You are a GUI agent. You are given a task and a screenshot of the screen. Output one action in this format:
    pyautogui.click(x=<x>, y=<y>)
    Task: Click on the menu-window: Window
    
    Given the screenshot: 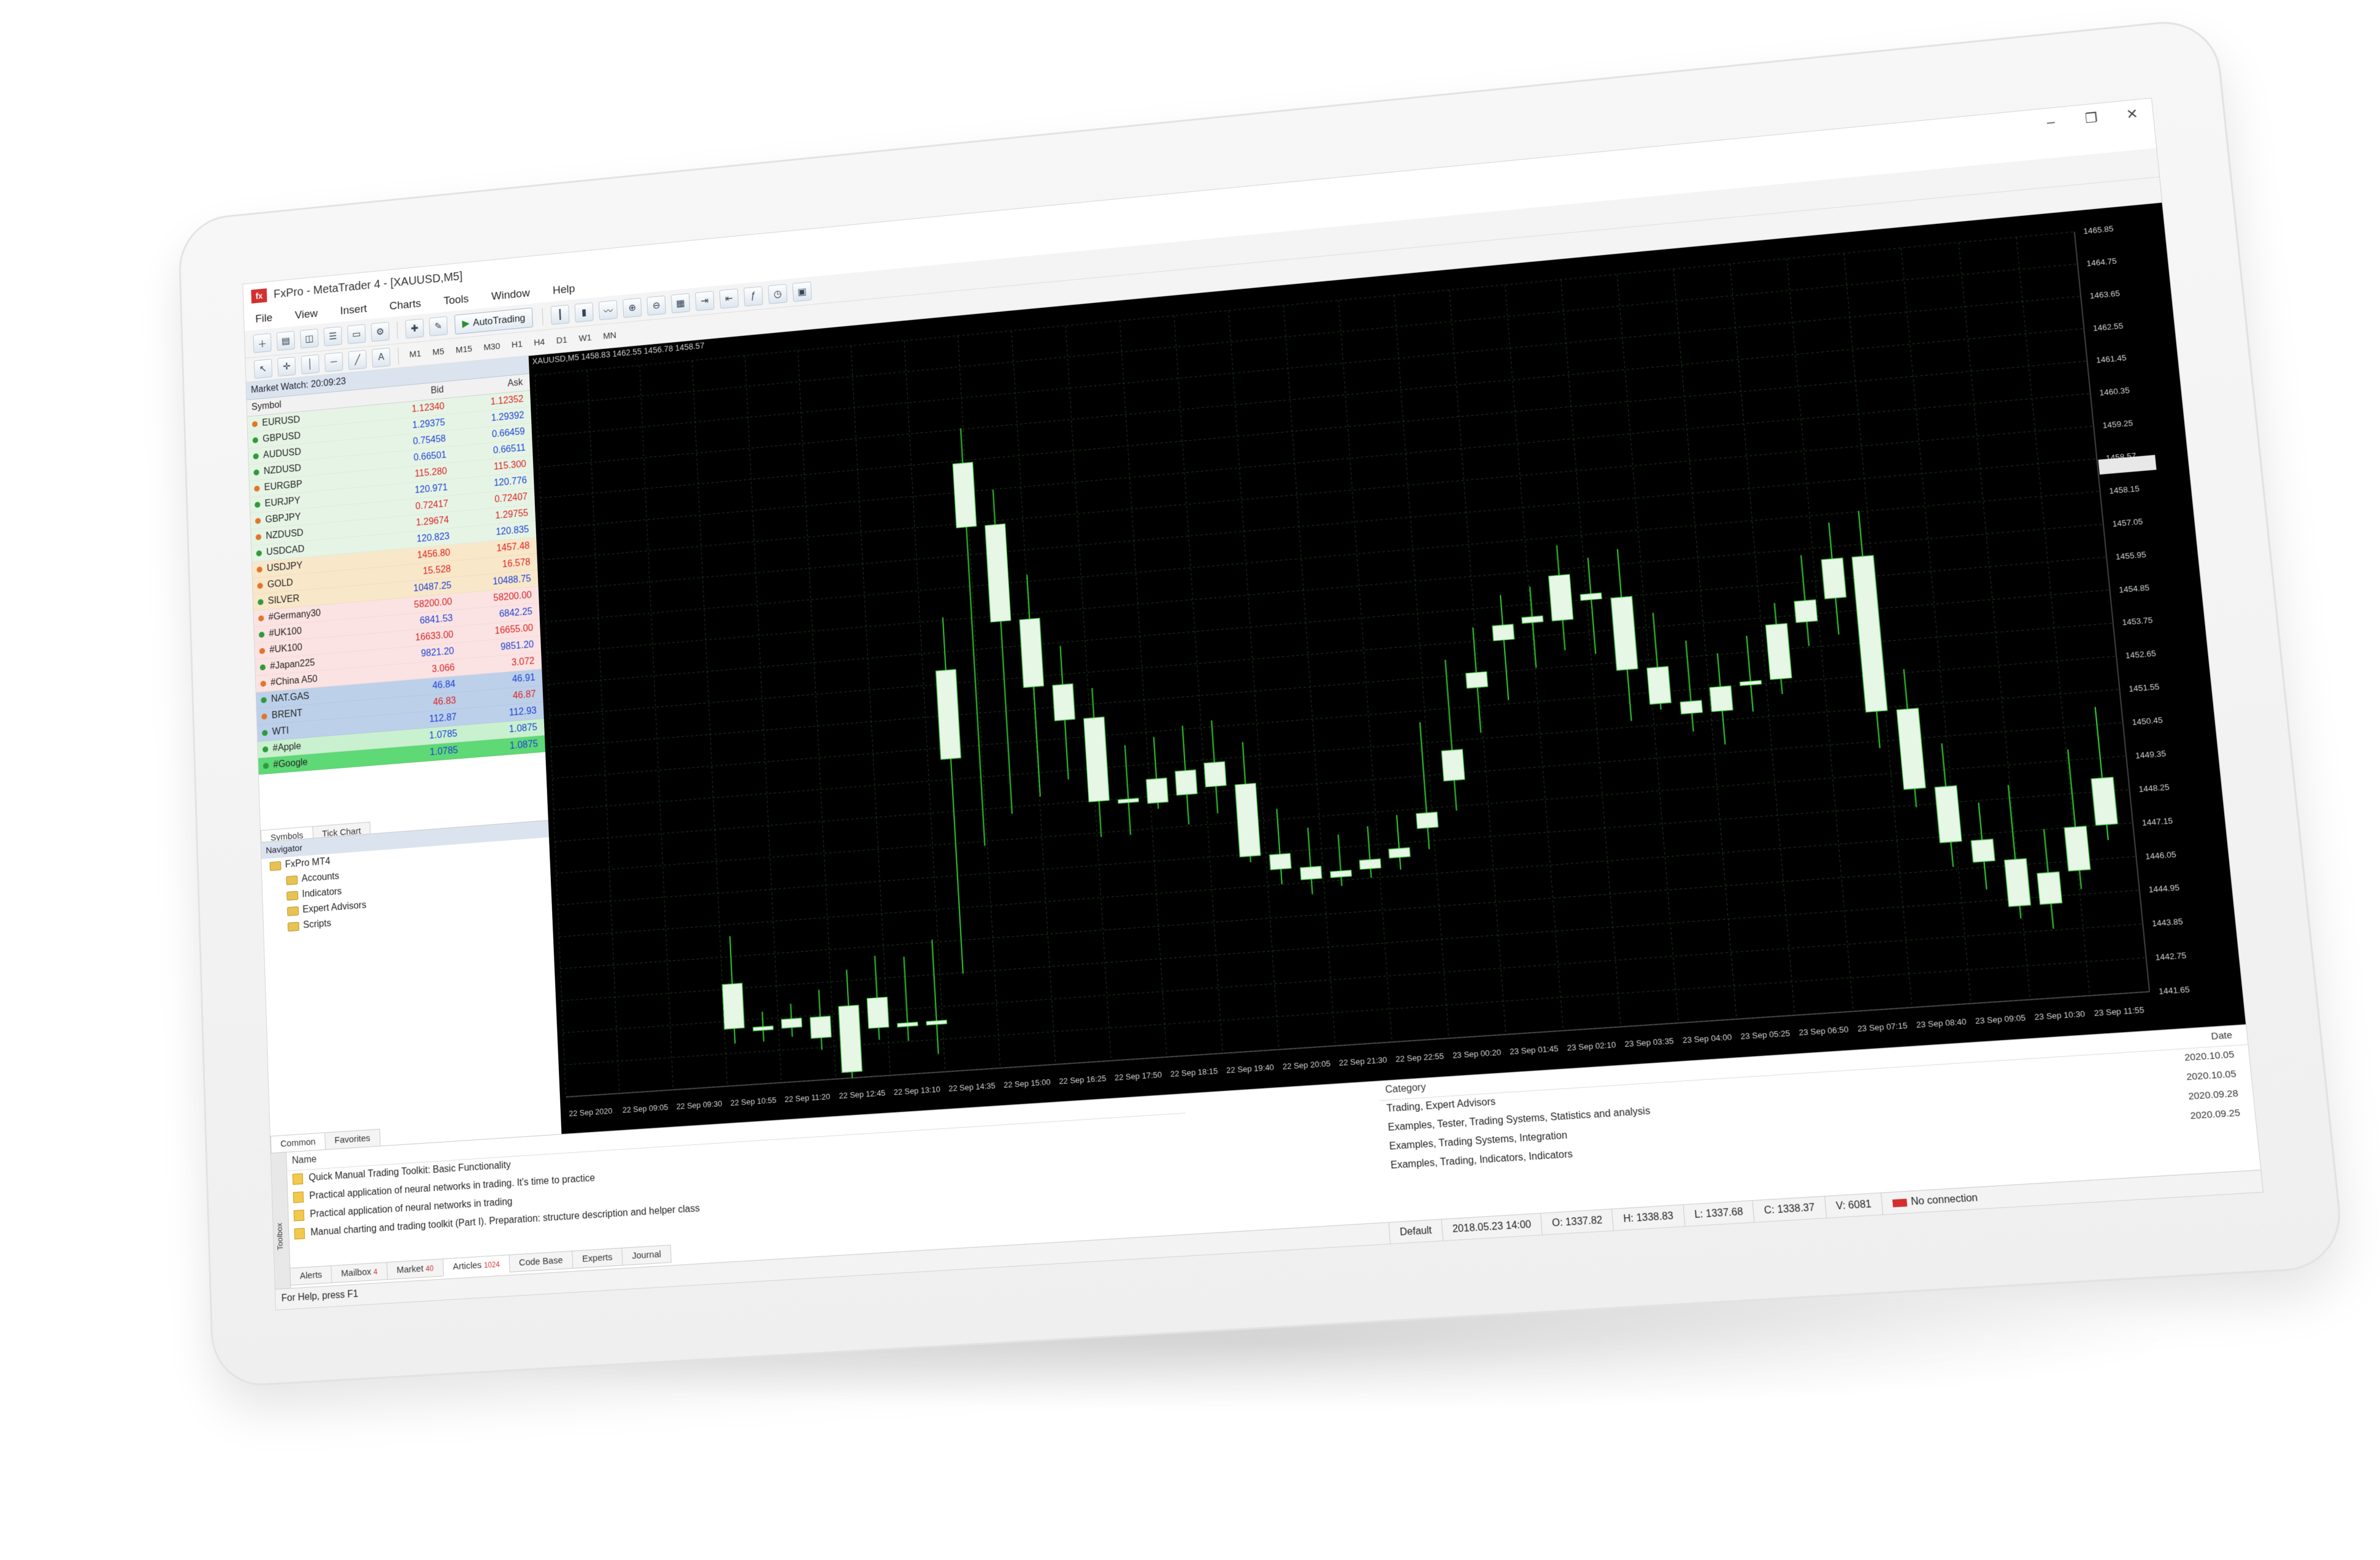 What is the action you would take?
    pyautogui.click(x=511, y=295)
    